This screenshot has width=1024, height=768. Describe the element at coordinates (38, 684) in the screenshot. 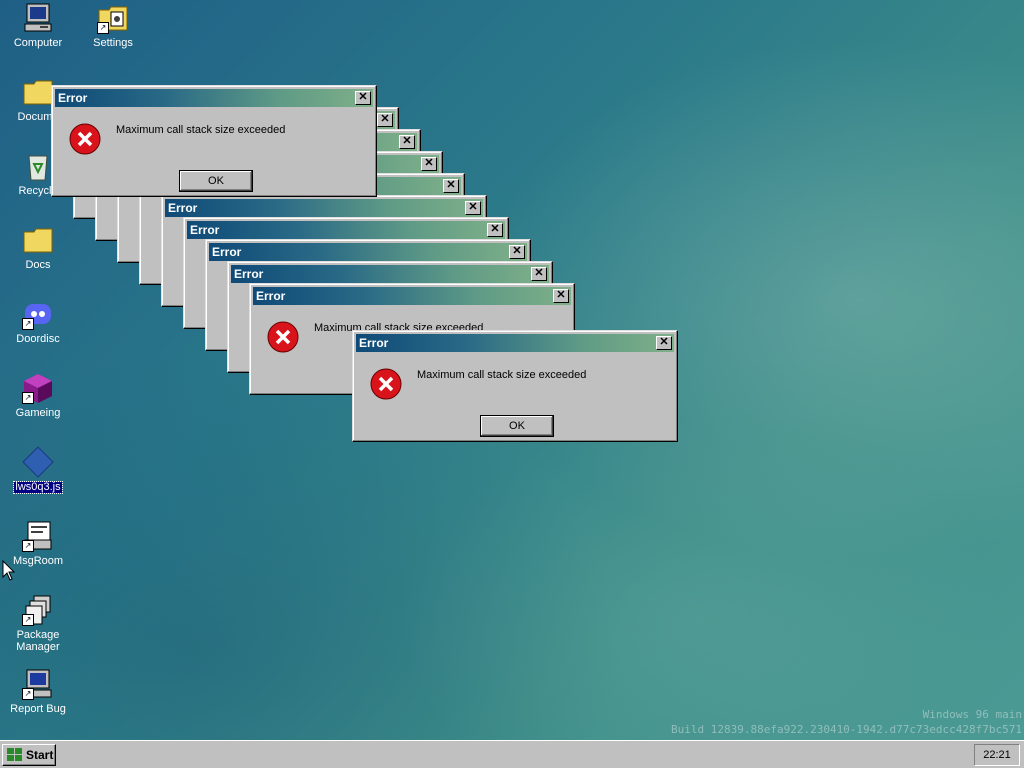

I see `report-bug-icon: ↗` at that location.